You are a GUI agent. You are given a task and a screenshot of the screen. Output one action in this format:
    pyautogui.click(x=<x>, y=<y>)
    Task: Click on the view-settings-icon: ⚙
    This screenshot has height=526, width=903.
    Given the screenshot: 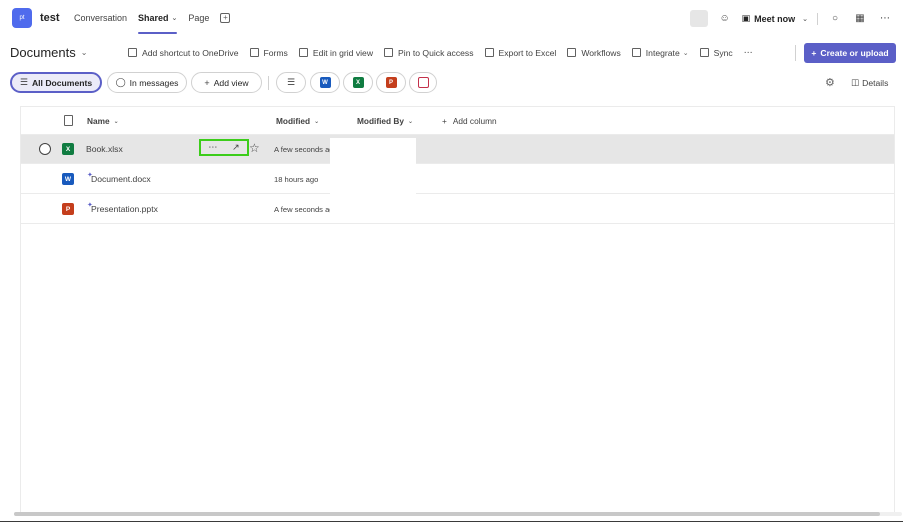 What is the action you would take?
    pyautogui.click(x=830, y=82)
    